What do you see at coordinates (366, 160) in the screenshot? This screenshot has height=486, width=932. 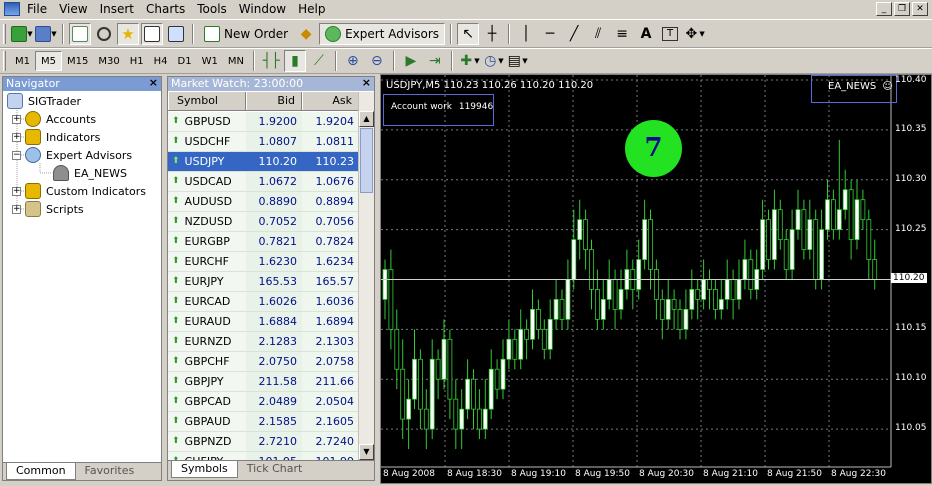 I see `scroll-thumb` at bounding box center [366, 160].